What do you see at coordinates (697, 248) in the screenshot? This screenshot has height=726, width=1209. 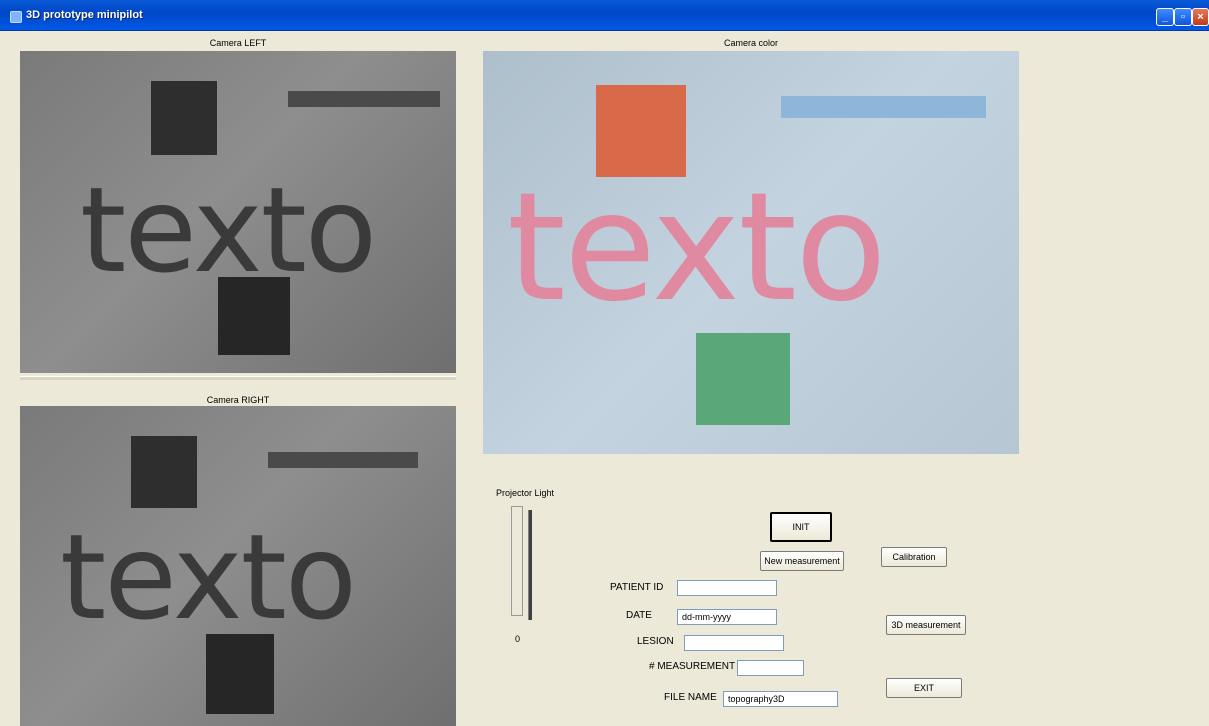 I see `camera-color-text: texto` at bounding box center [697, 248].